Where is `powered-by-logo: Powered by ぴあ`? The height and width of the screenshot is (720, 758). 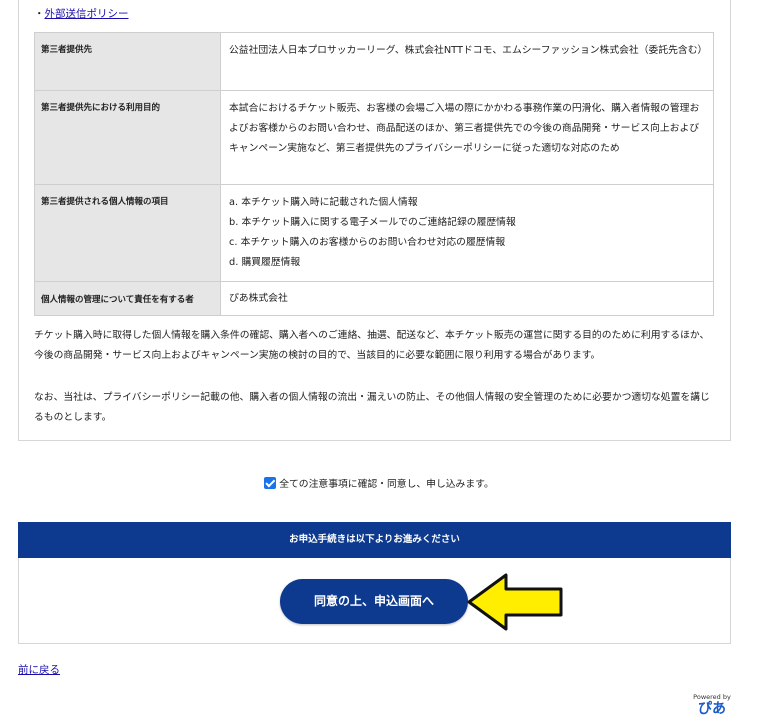
powered-by-logo: Powered by ぴあ is located at coordinates (712, 705).